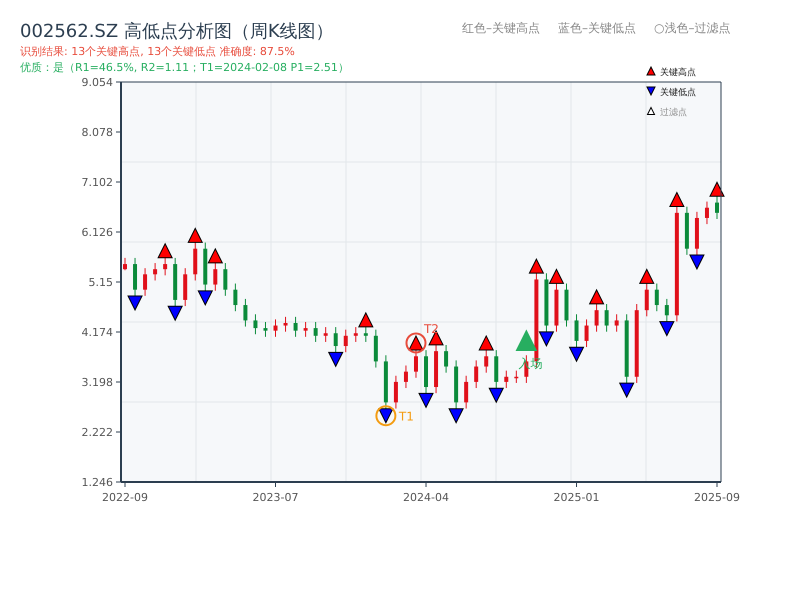  What do you see at coordinates (97, 182) in the screenshot?
I see `y-tick-label: 7.102` at bounding box center [97, 182].